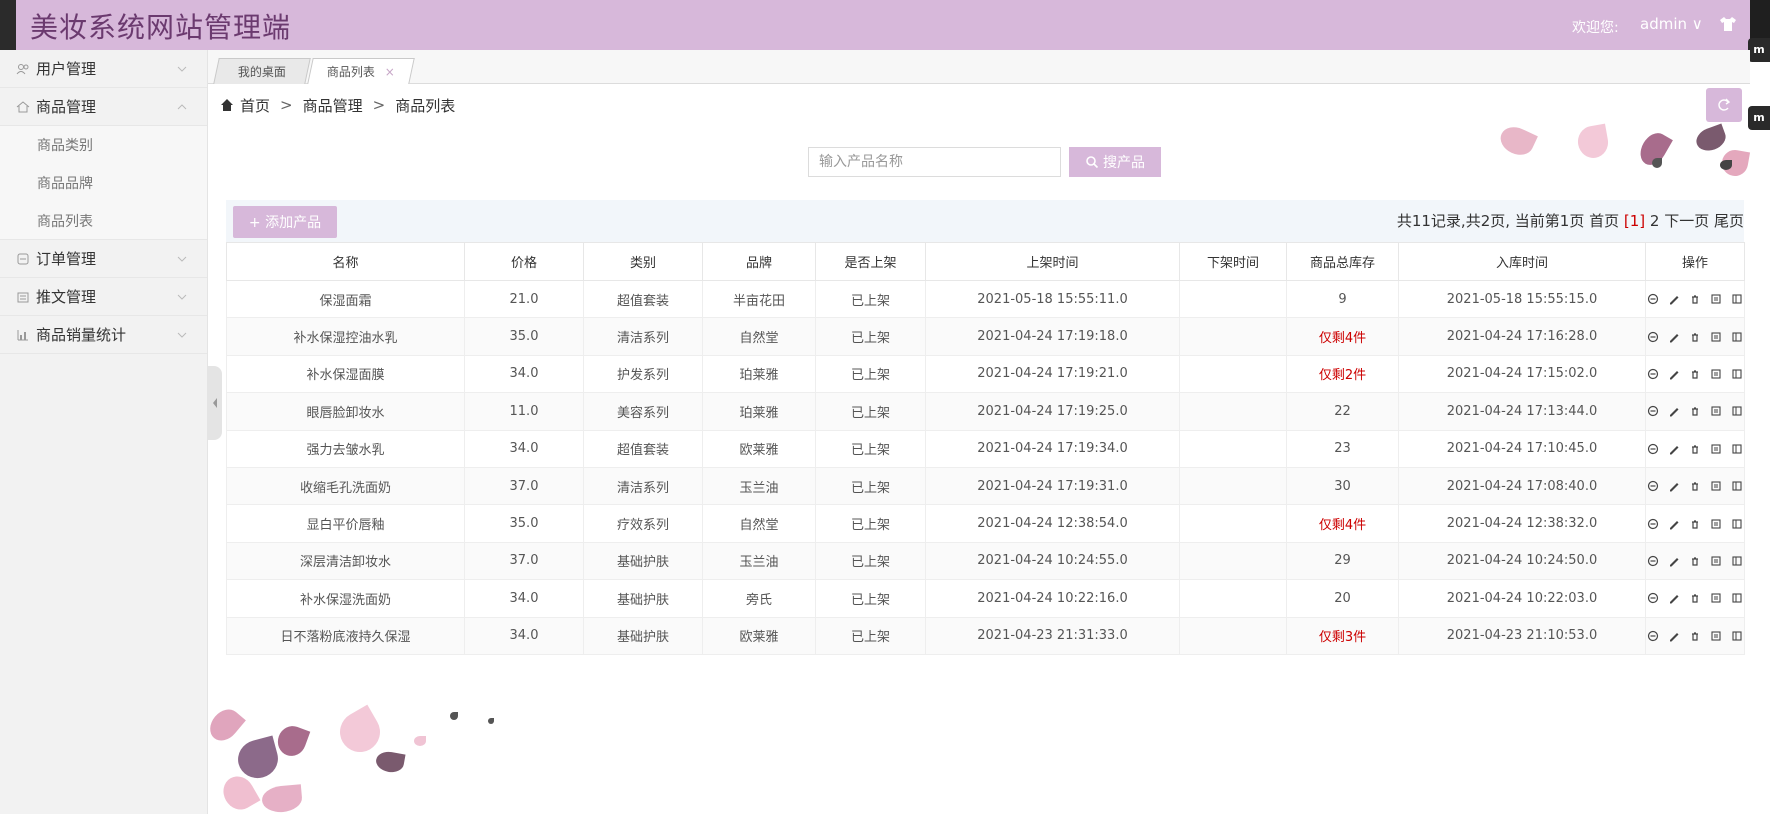  Describe the element at coordinates (1671, 24) in the screenshot. I see `user-menu: admin ∨` at that location.